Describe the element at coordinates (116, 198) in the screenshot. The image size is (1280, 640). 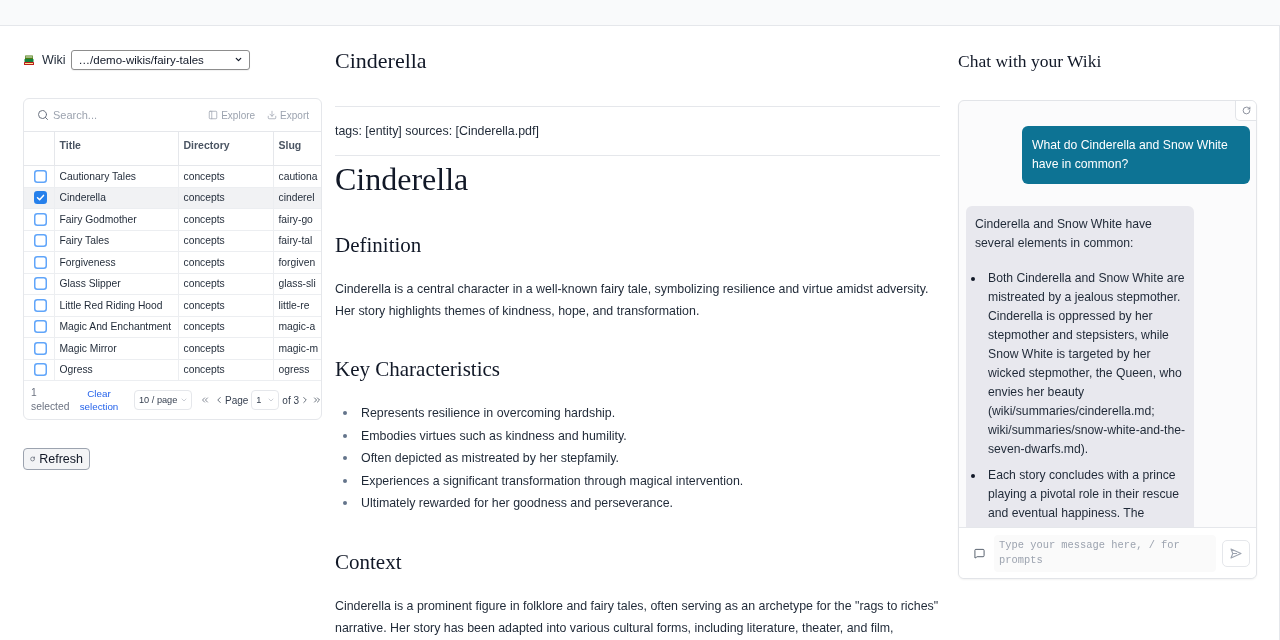
I see `table-cell: Cinderella` at that location.